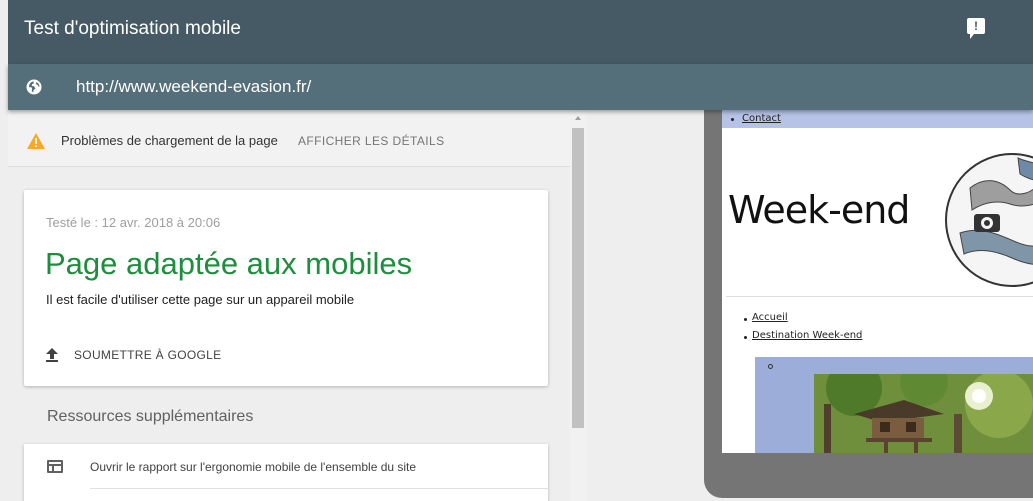  Describe the element at coordinates (36, 141) in the screenshot. I see `warning-icon` at that location.